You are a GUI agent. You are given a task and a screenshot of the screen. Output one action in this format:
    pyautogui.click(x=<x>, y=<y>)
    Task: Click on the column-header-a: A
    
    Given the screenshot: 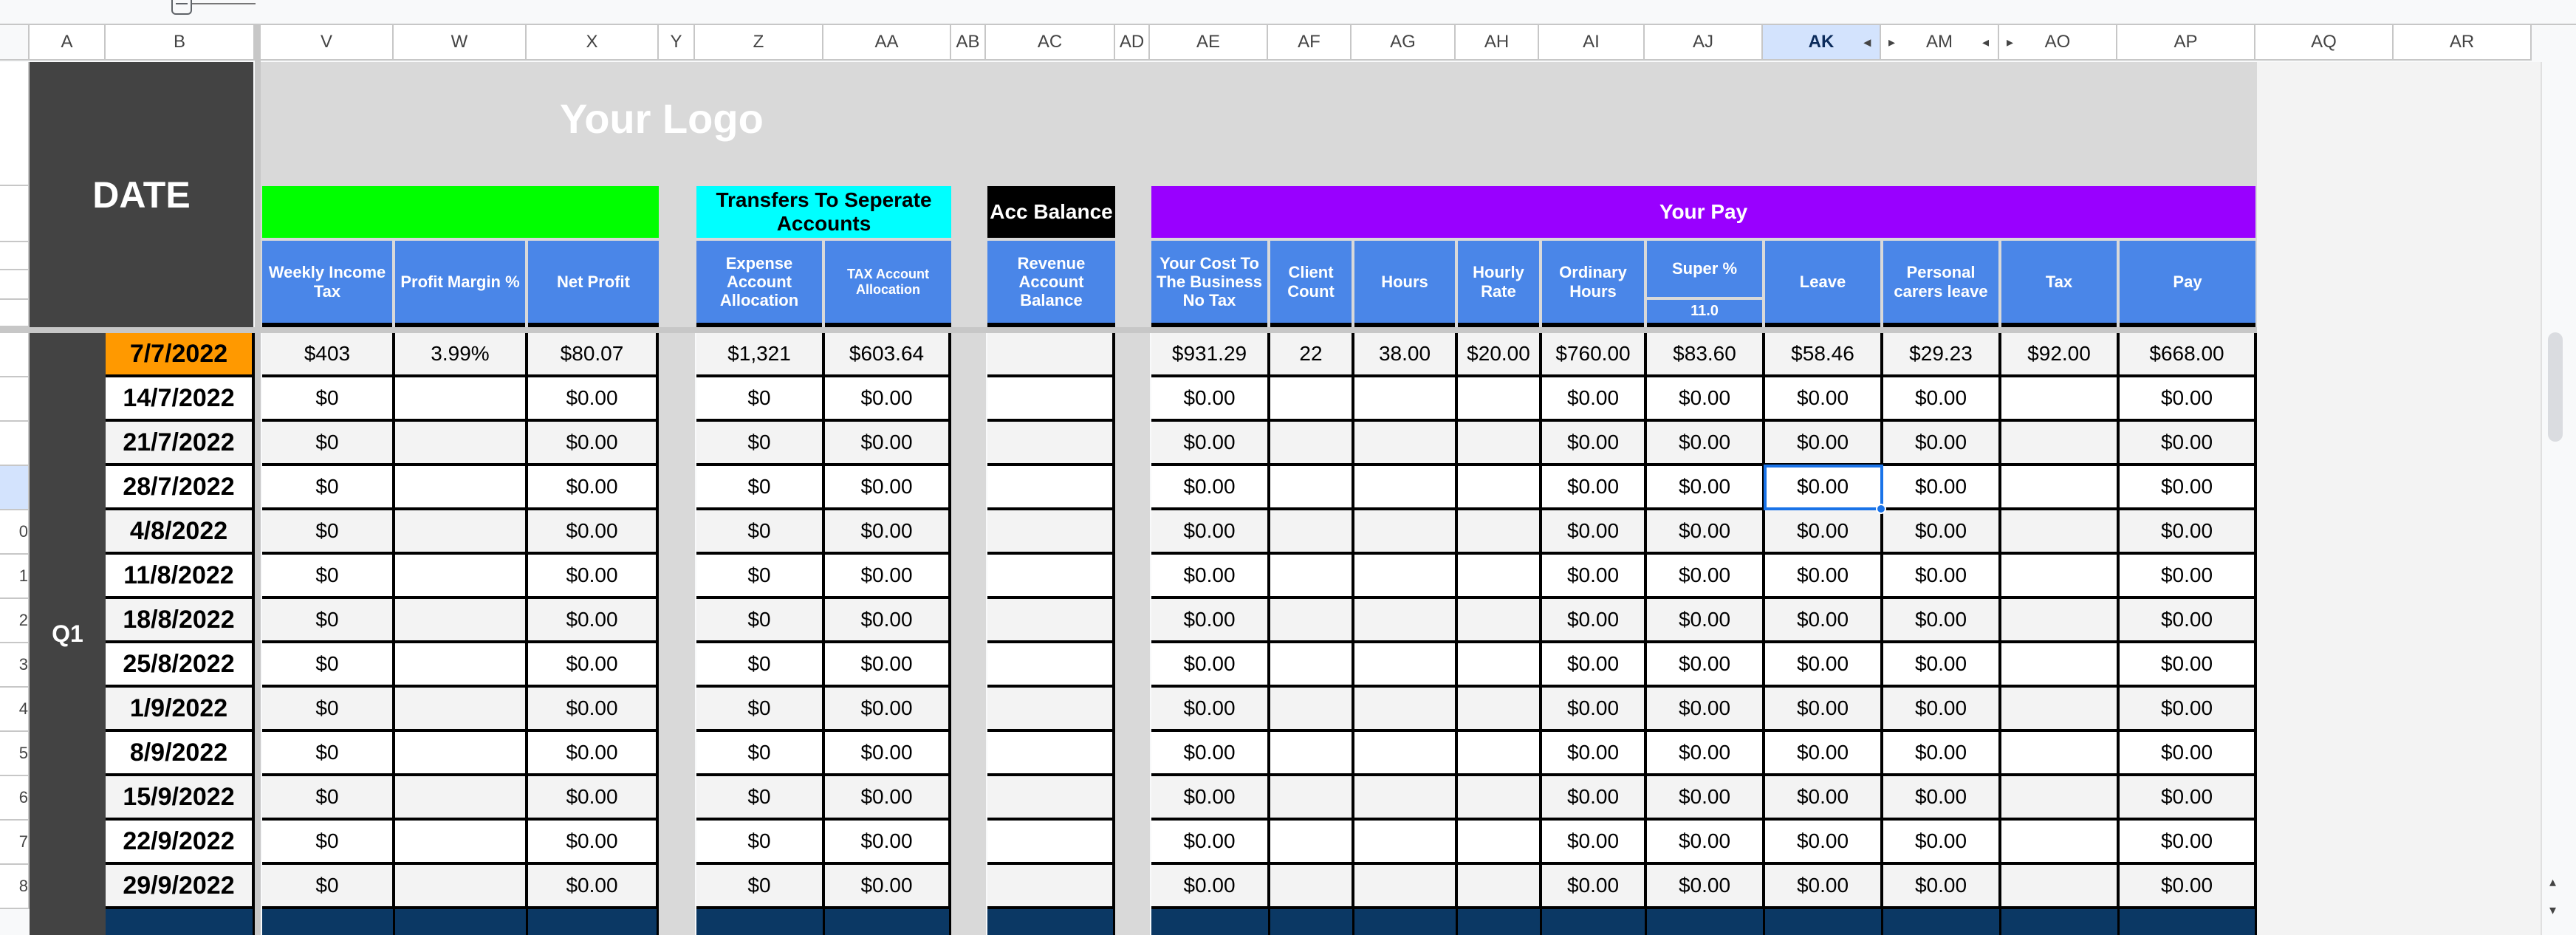 What is the action you would take?
    pyautogui.click(x=68, y=43)
    